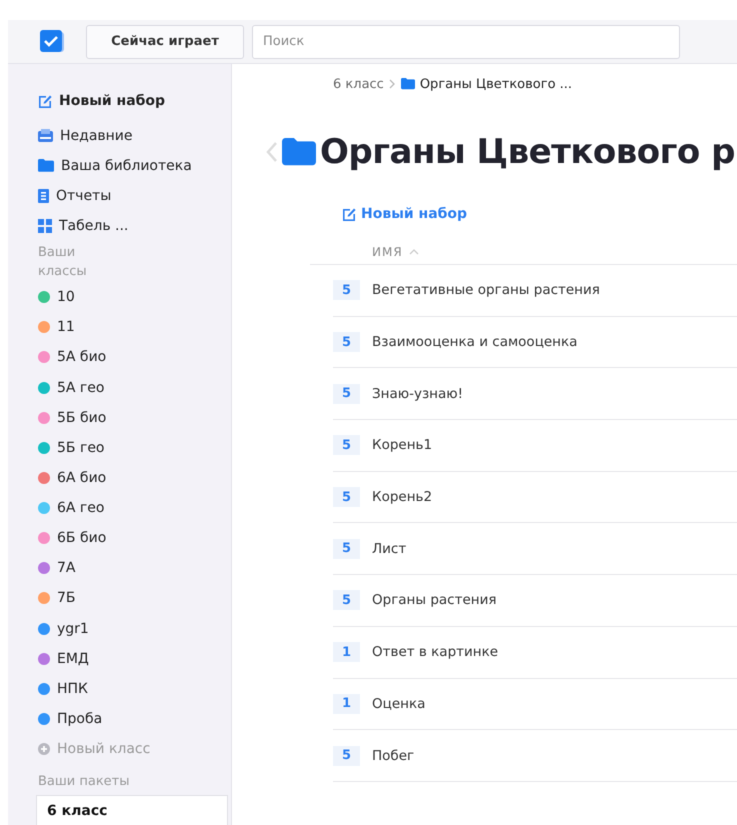 The height and width of the screenshot is (825, 737). I want to click on class-item: 7Б, so click(134, 598).